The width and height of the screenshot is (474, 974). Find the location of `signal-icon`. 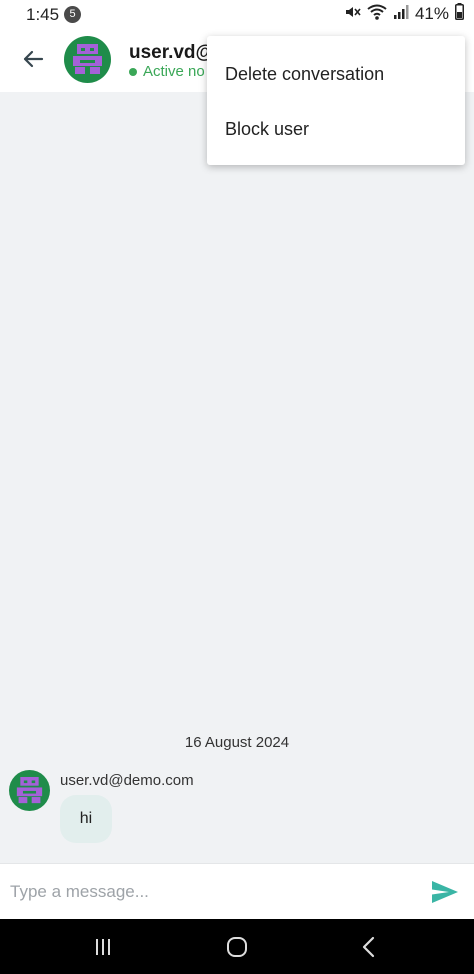

signal-icon is located at coordinates (401, 14).